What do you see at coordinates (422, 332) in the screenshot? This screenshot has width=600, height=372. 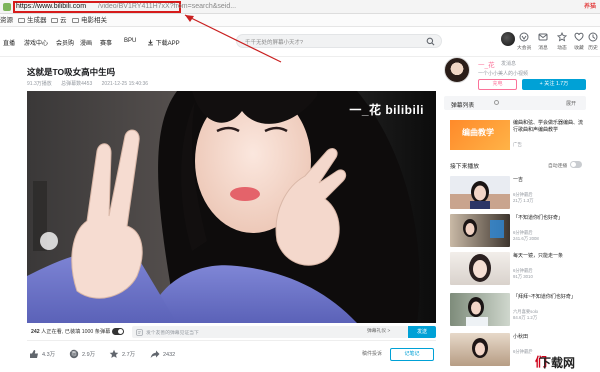 I see `send-danmaku-button: 发送` at bounding box center [422, 332].